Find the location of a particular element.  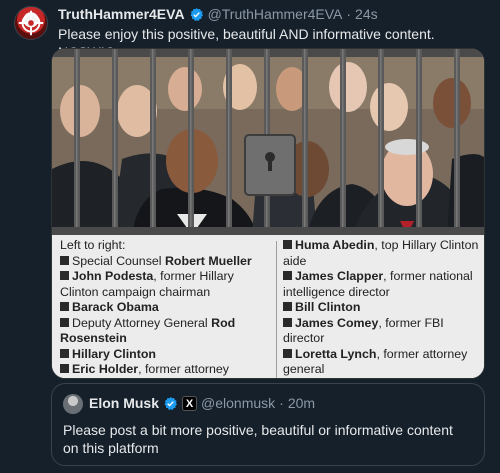

caption-item: Loretta Lynch, former attorney general is located at coordinates (383, 362).